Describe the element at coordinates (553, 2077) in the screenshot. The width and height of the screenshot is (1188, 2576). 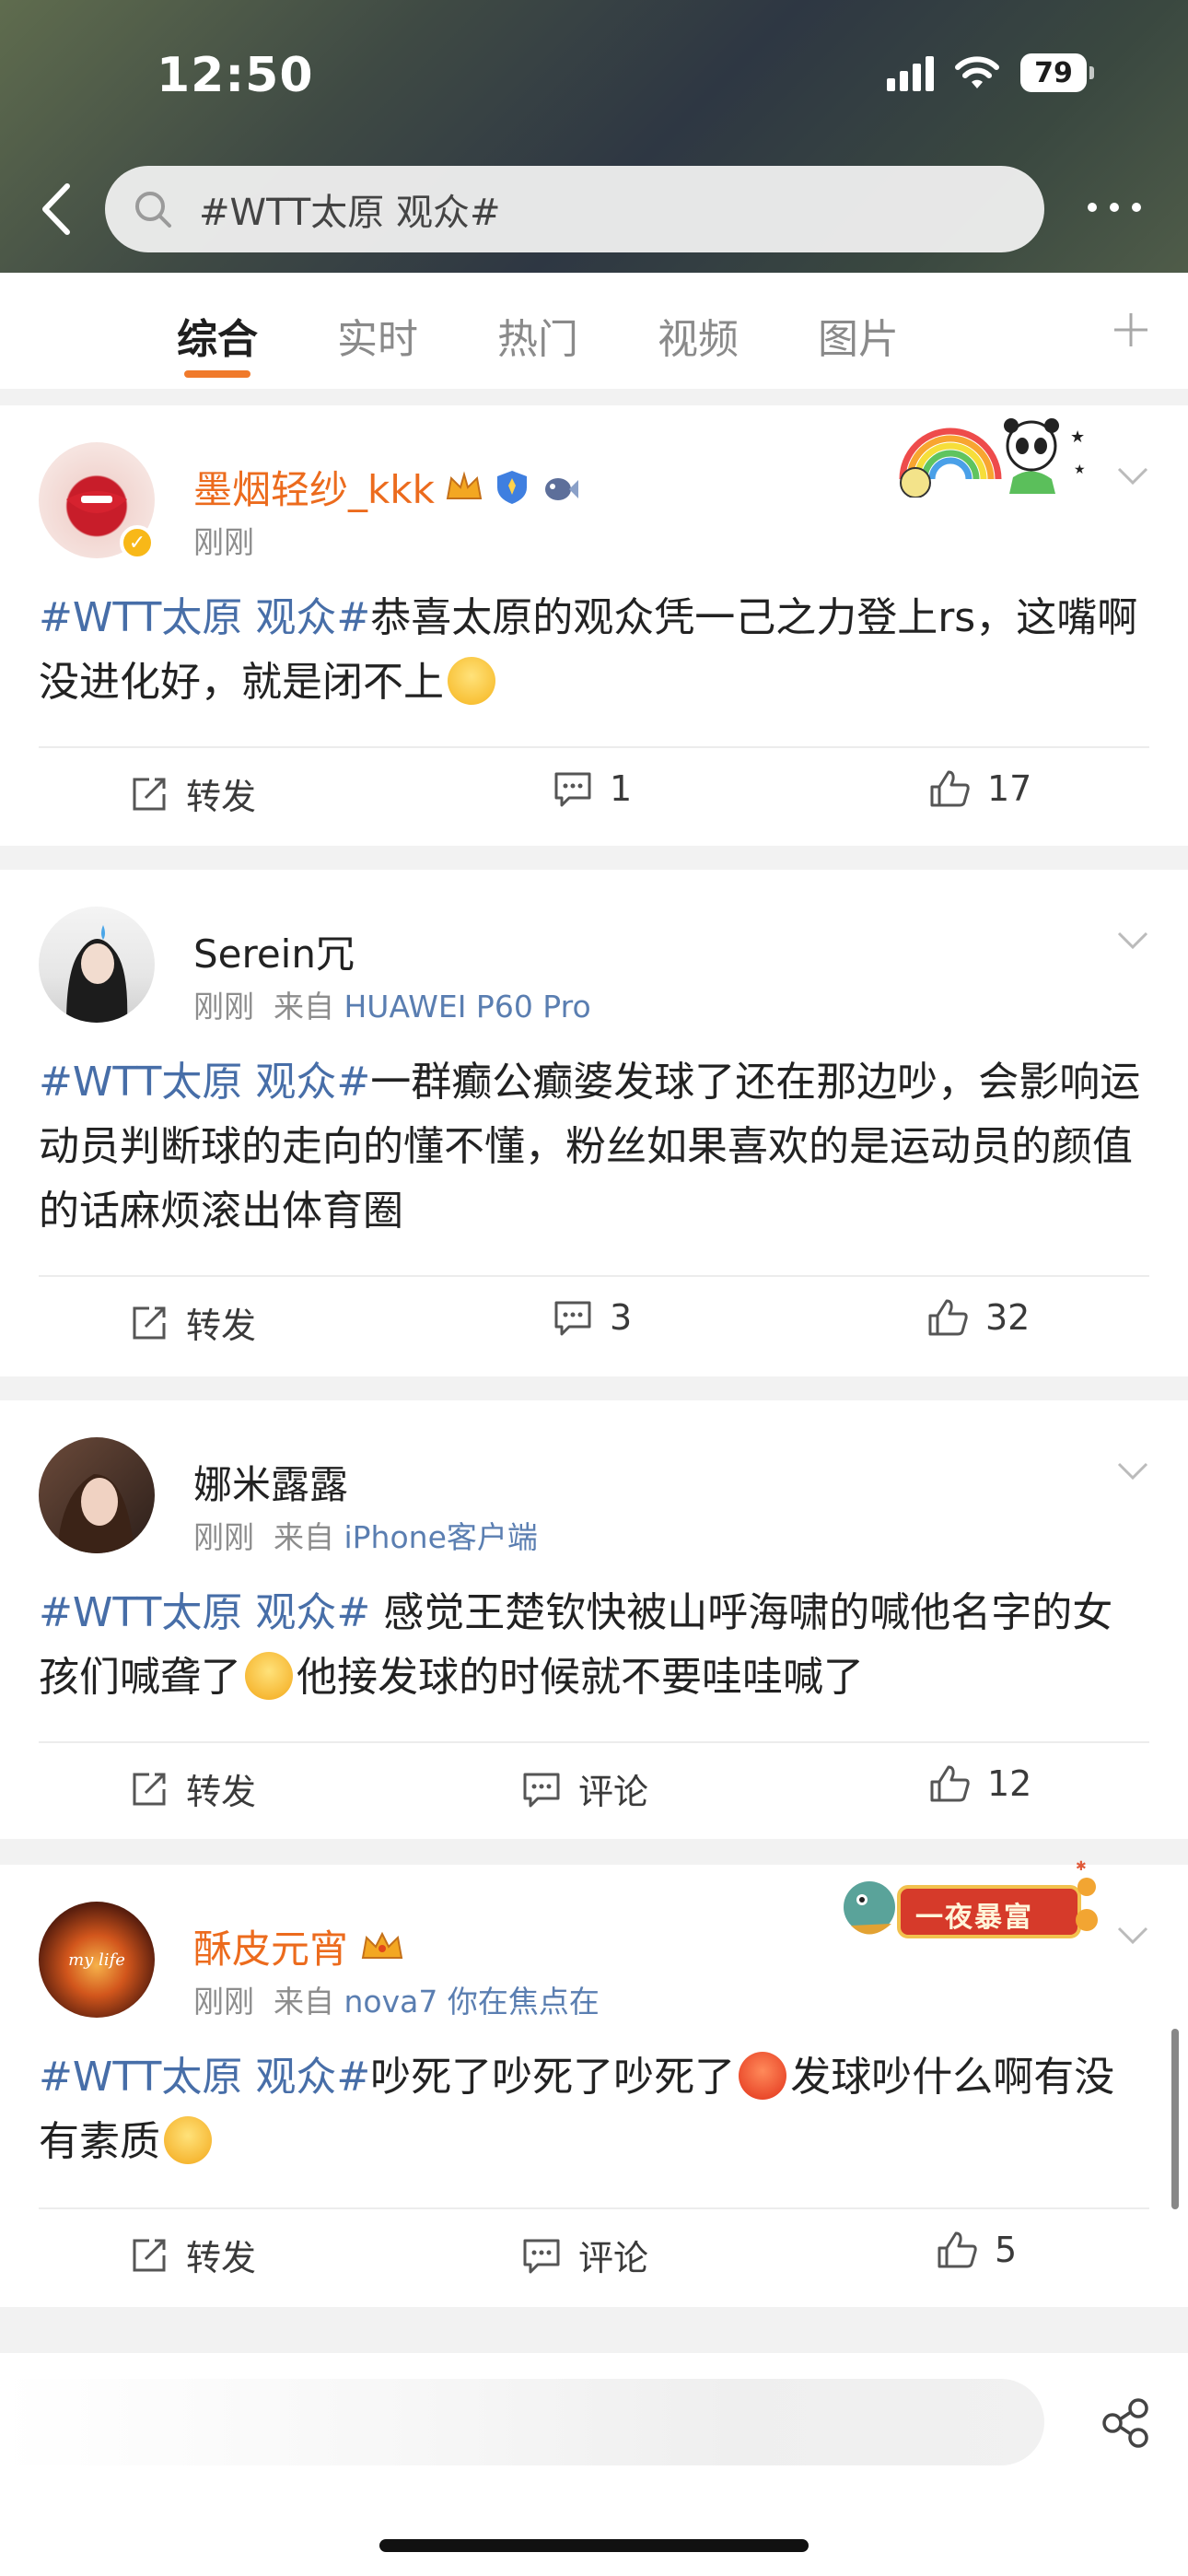
I see `post-text: 吵死了吵死了吵死了` at that location.